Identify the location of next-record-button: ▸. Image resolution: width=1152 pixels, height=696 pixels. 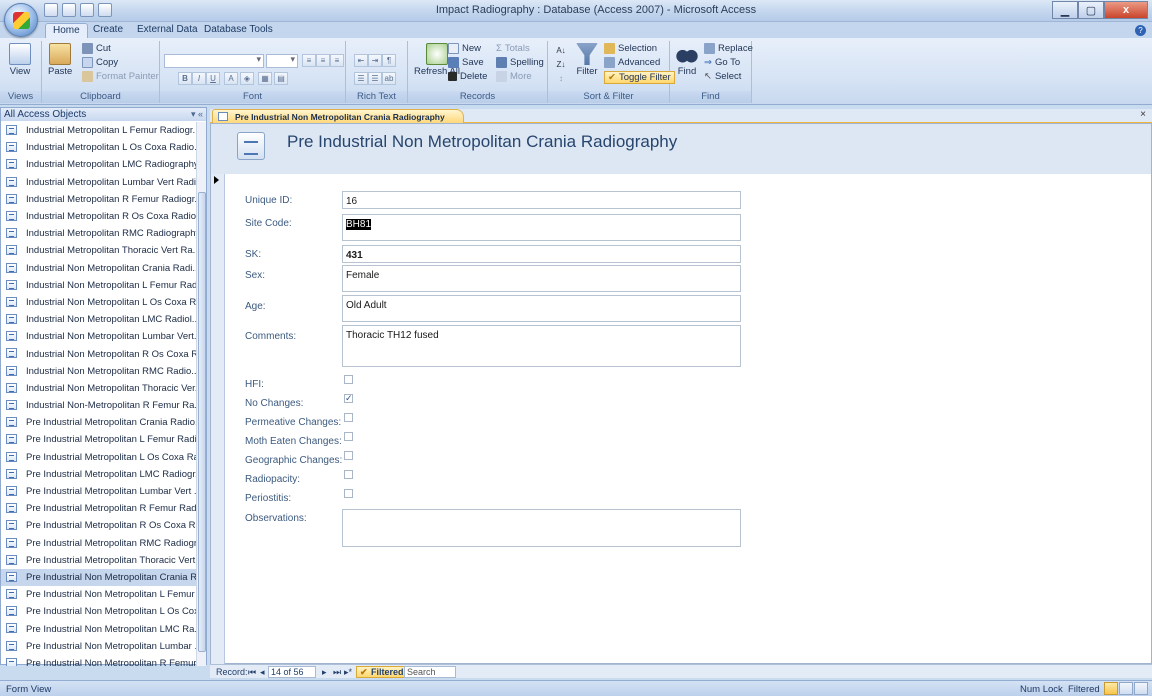
(324, 672).